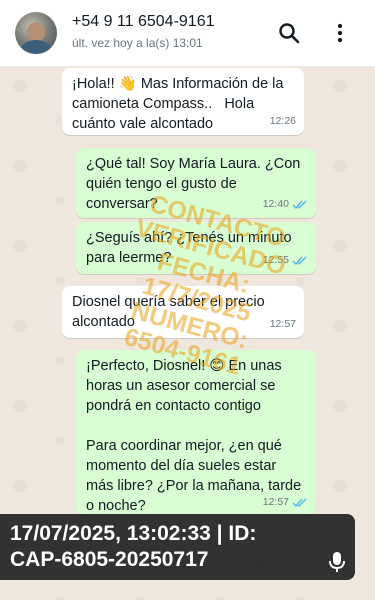  I want to click on more-vert-icon, so click(340, 33).